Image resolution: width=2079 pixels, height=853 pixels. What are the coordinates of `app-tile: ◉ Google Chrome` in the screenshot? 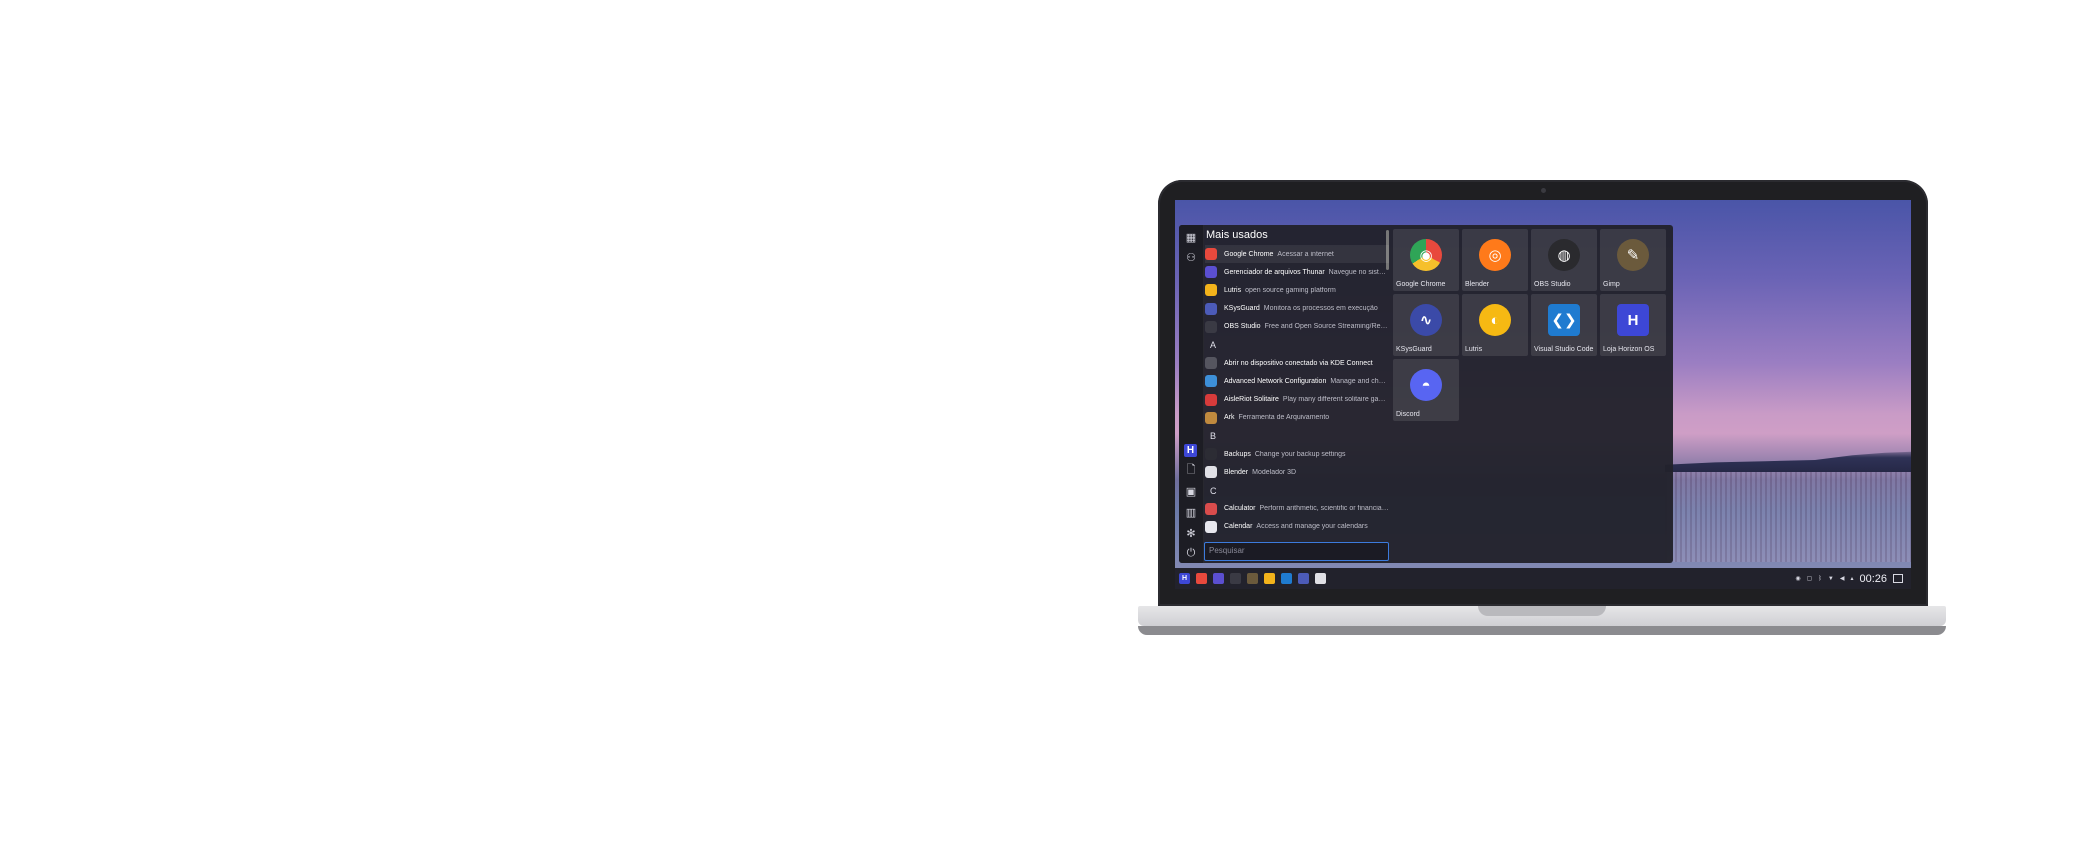 It's located at (1426, 260).